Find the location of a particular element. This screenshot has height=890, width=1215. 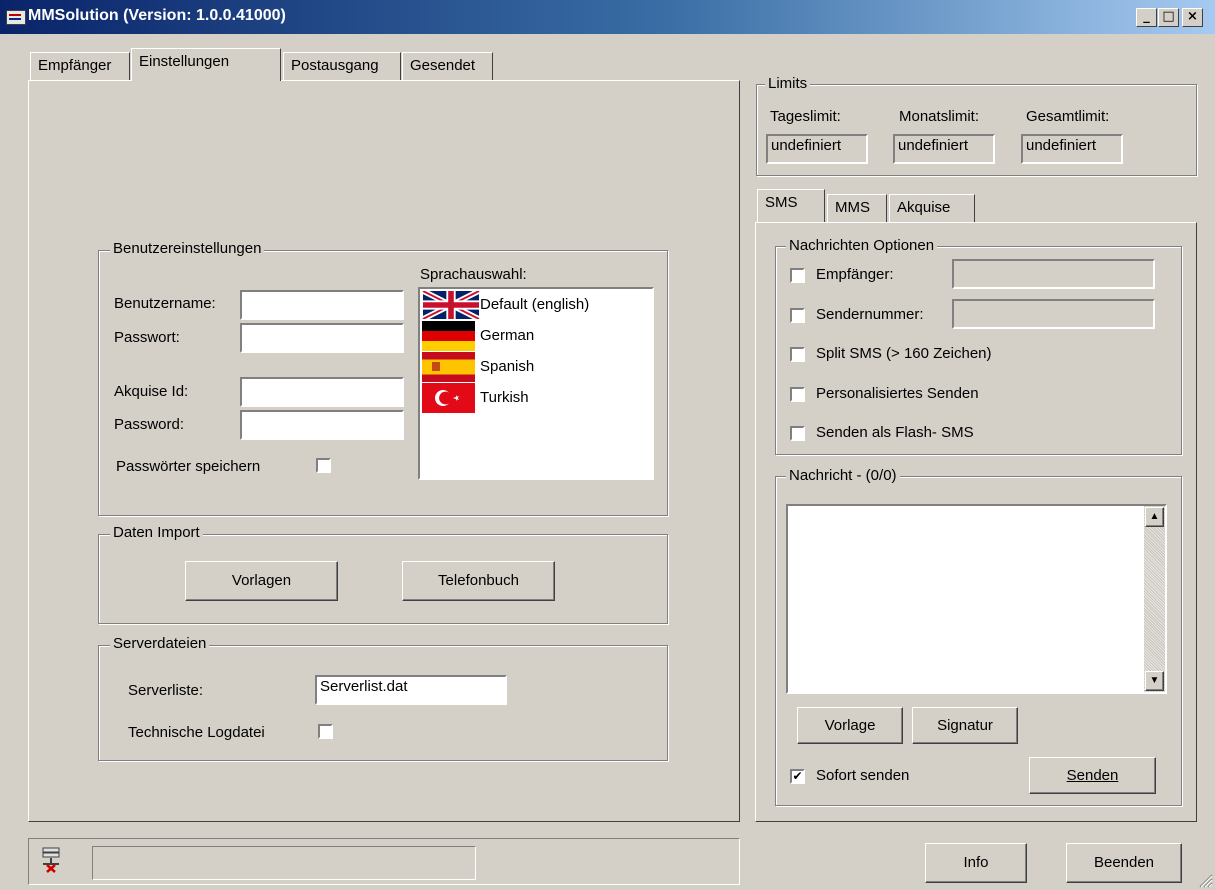

app-icon is located at coordinates (16, 17).